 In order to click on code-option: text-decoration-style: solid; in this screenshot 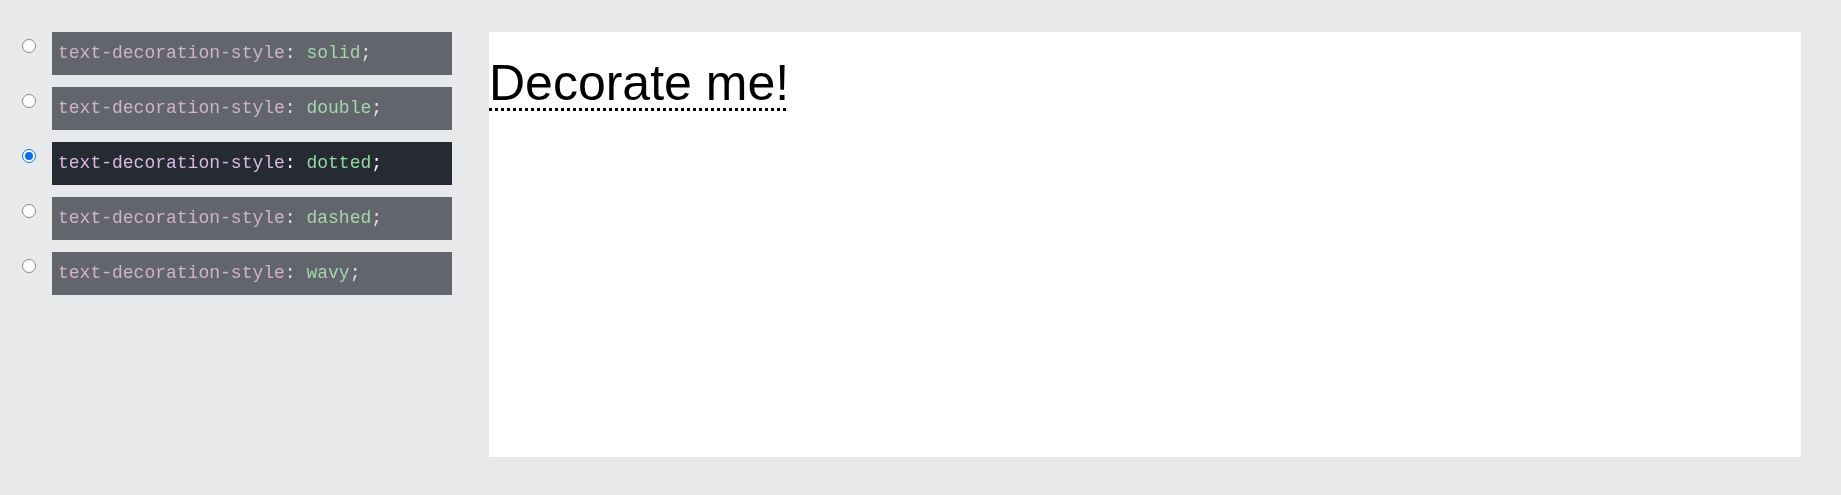, I will do `click(252, 53)`.